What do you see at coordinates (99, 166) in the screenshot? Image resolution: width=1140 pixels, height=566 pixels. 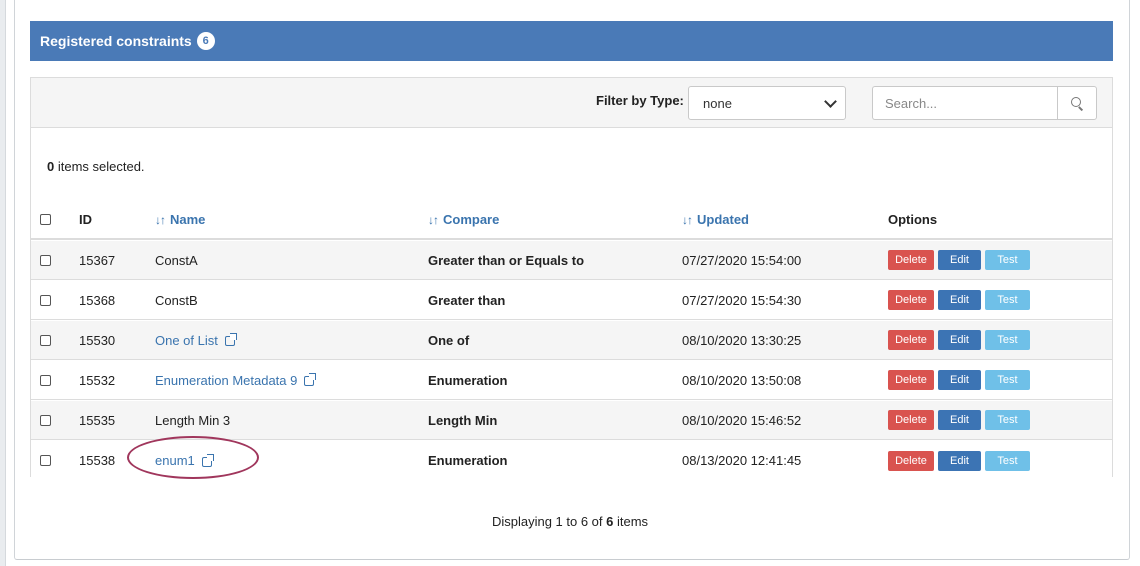 I see `selected-suffix: items selected.` at bounding box center [99, 166].